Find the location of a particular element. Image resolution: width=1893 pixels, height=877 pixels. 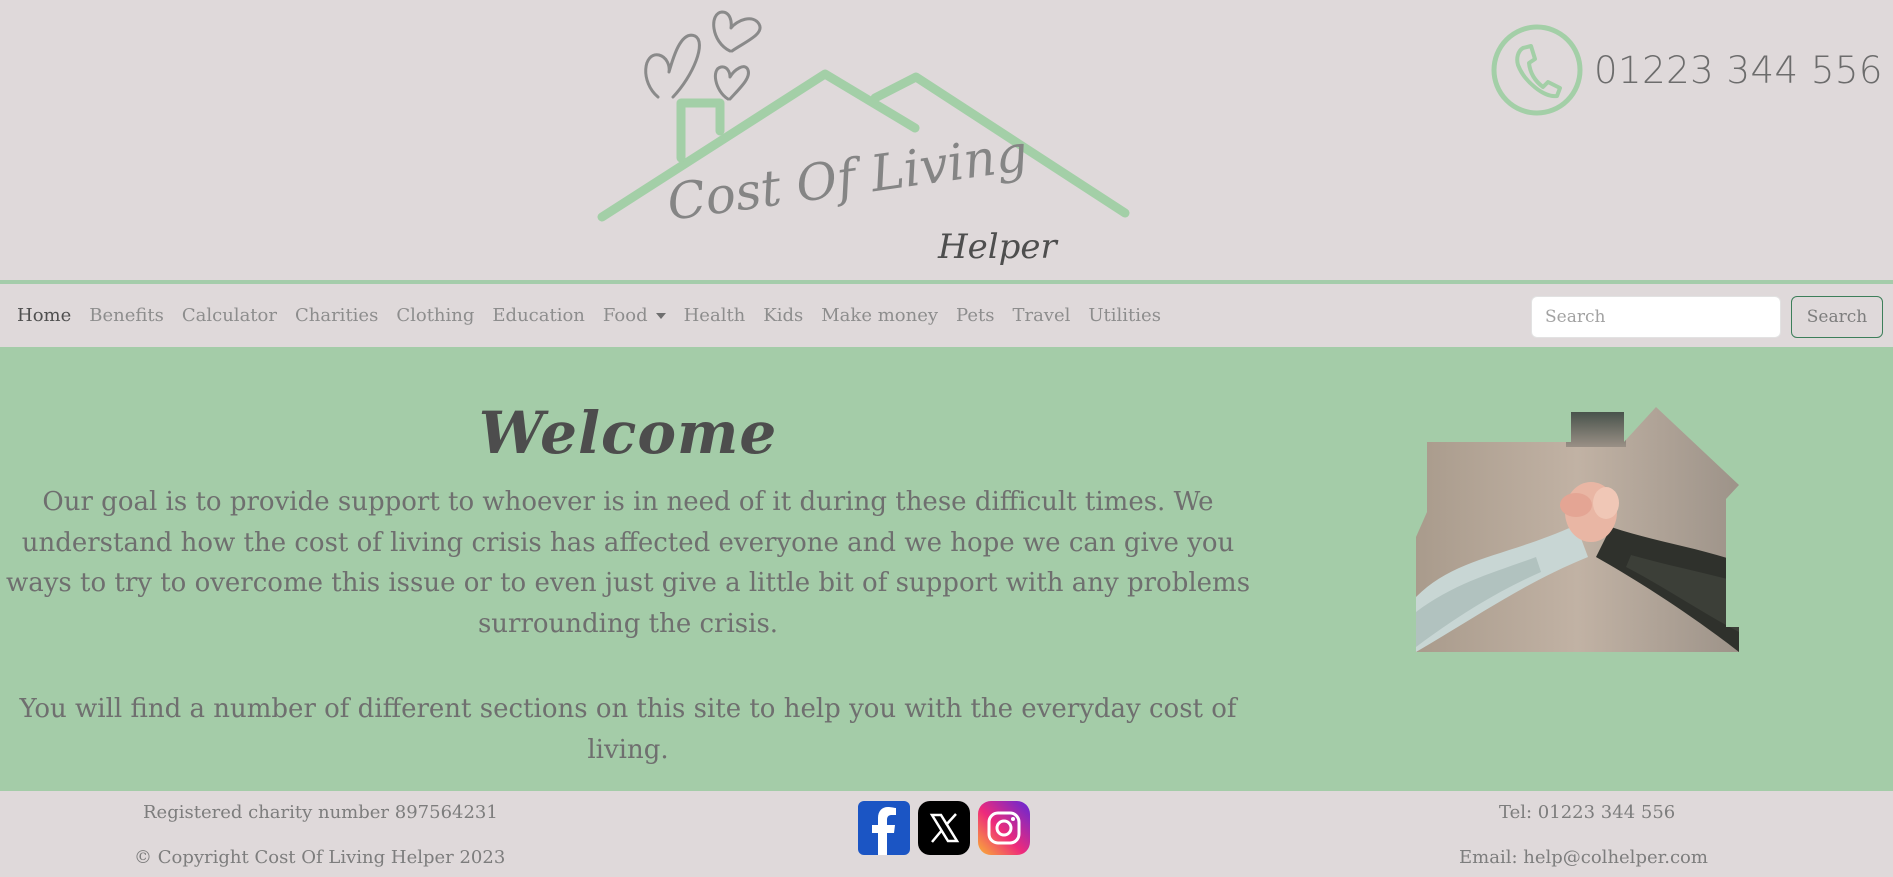

charity-number: Registered charity number 897564231 is located at coordinates (320, 812).